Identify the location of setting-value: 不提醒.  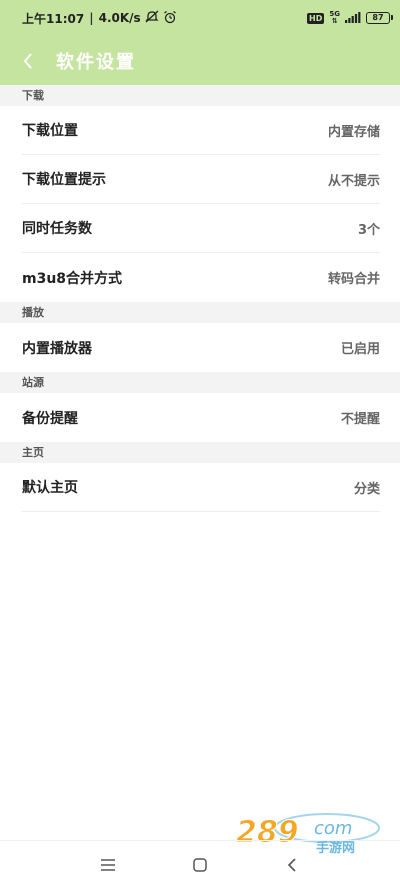
(360, 419).